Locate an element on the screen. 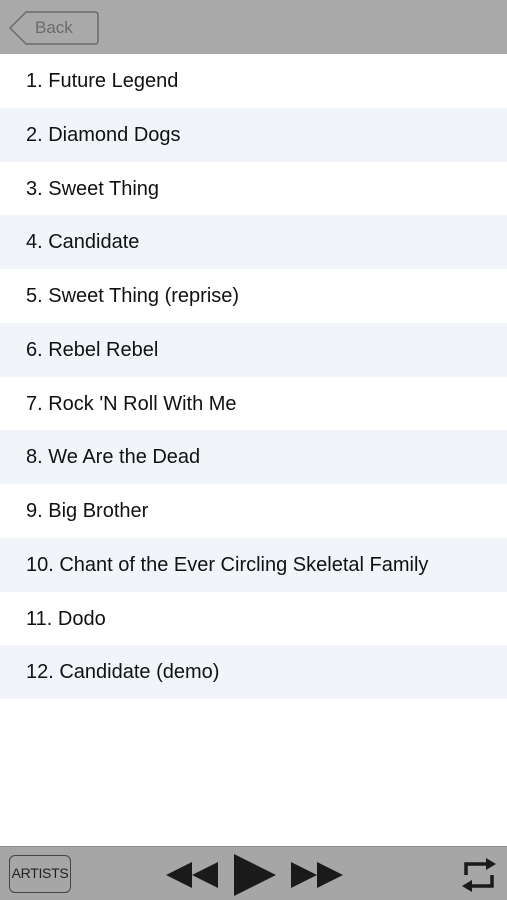 The width and height of the screenshot is (507, 900). artists-button: ARTISTS is located at coordinates (40, 874).